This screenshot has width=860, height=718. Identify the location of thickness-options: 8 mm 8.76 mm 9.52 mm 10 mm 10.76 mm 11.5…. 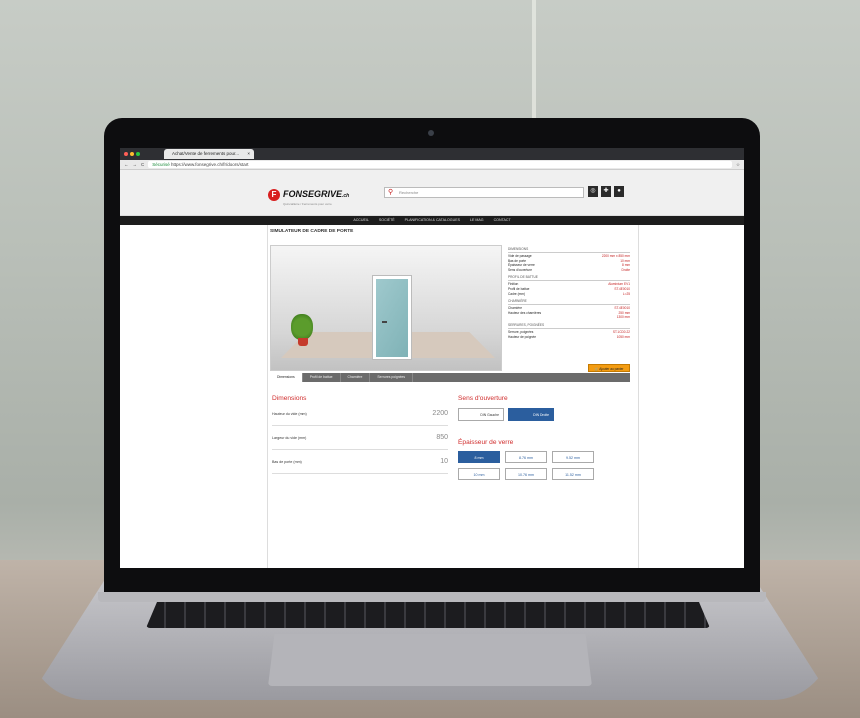
(543, 465).